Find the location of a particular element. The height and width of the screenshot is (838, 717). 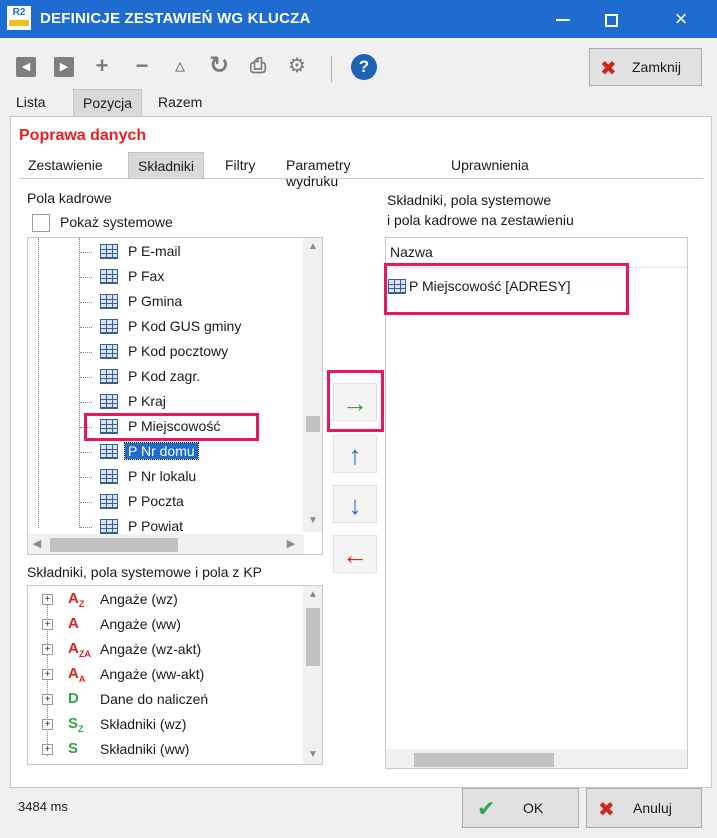

scroll-thumb is located at coordinates (313, 424).